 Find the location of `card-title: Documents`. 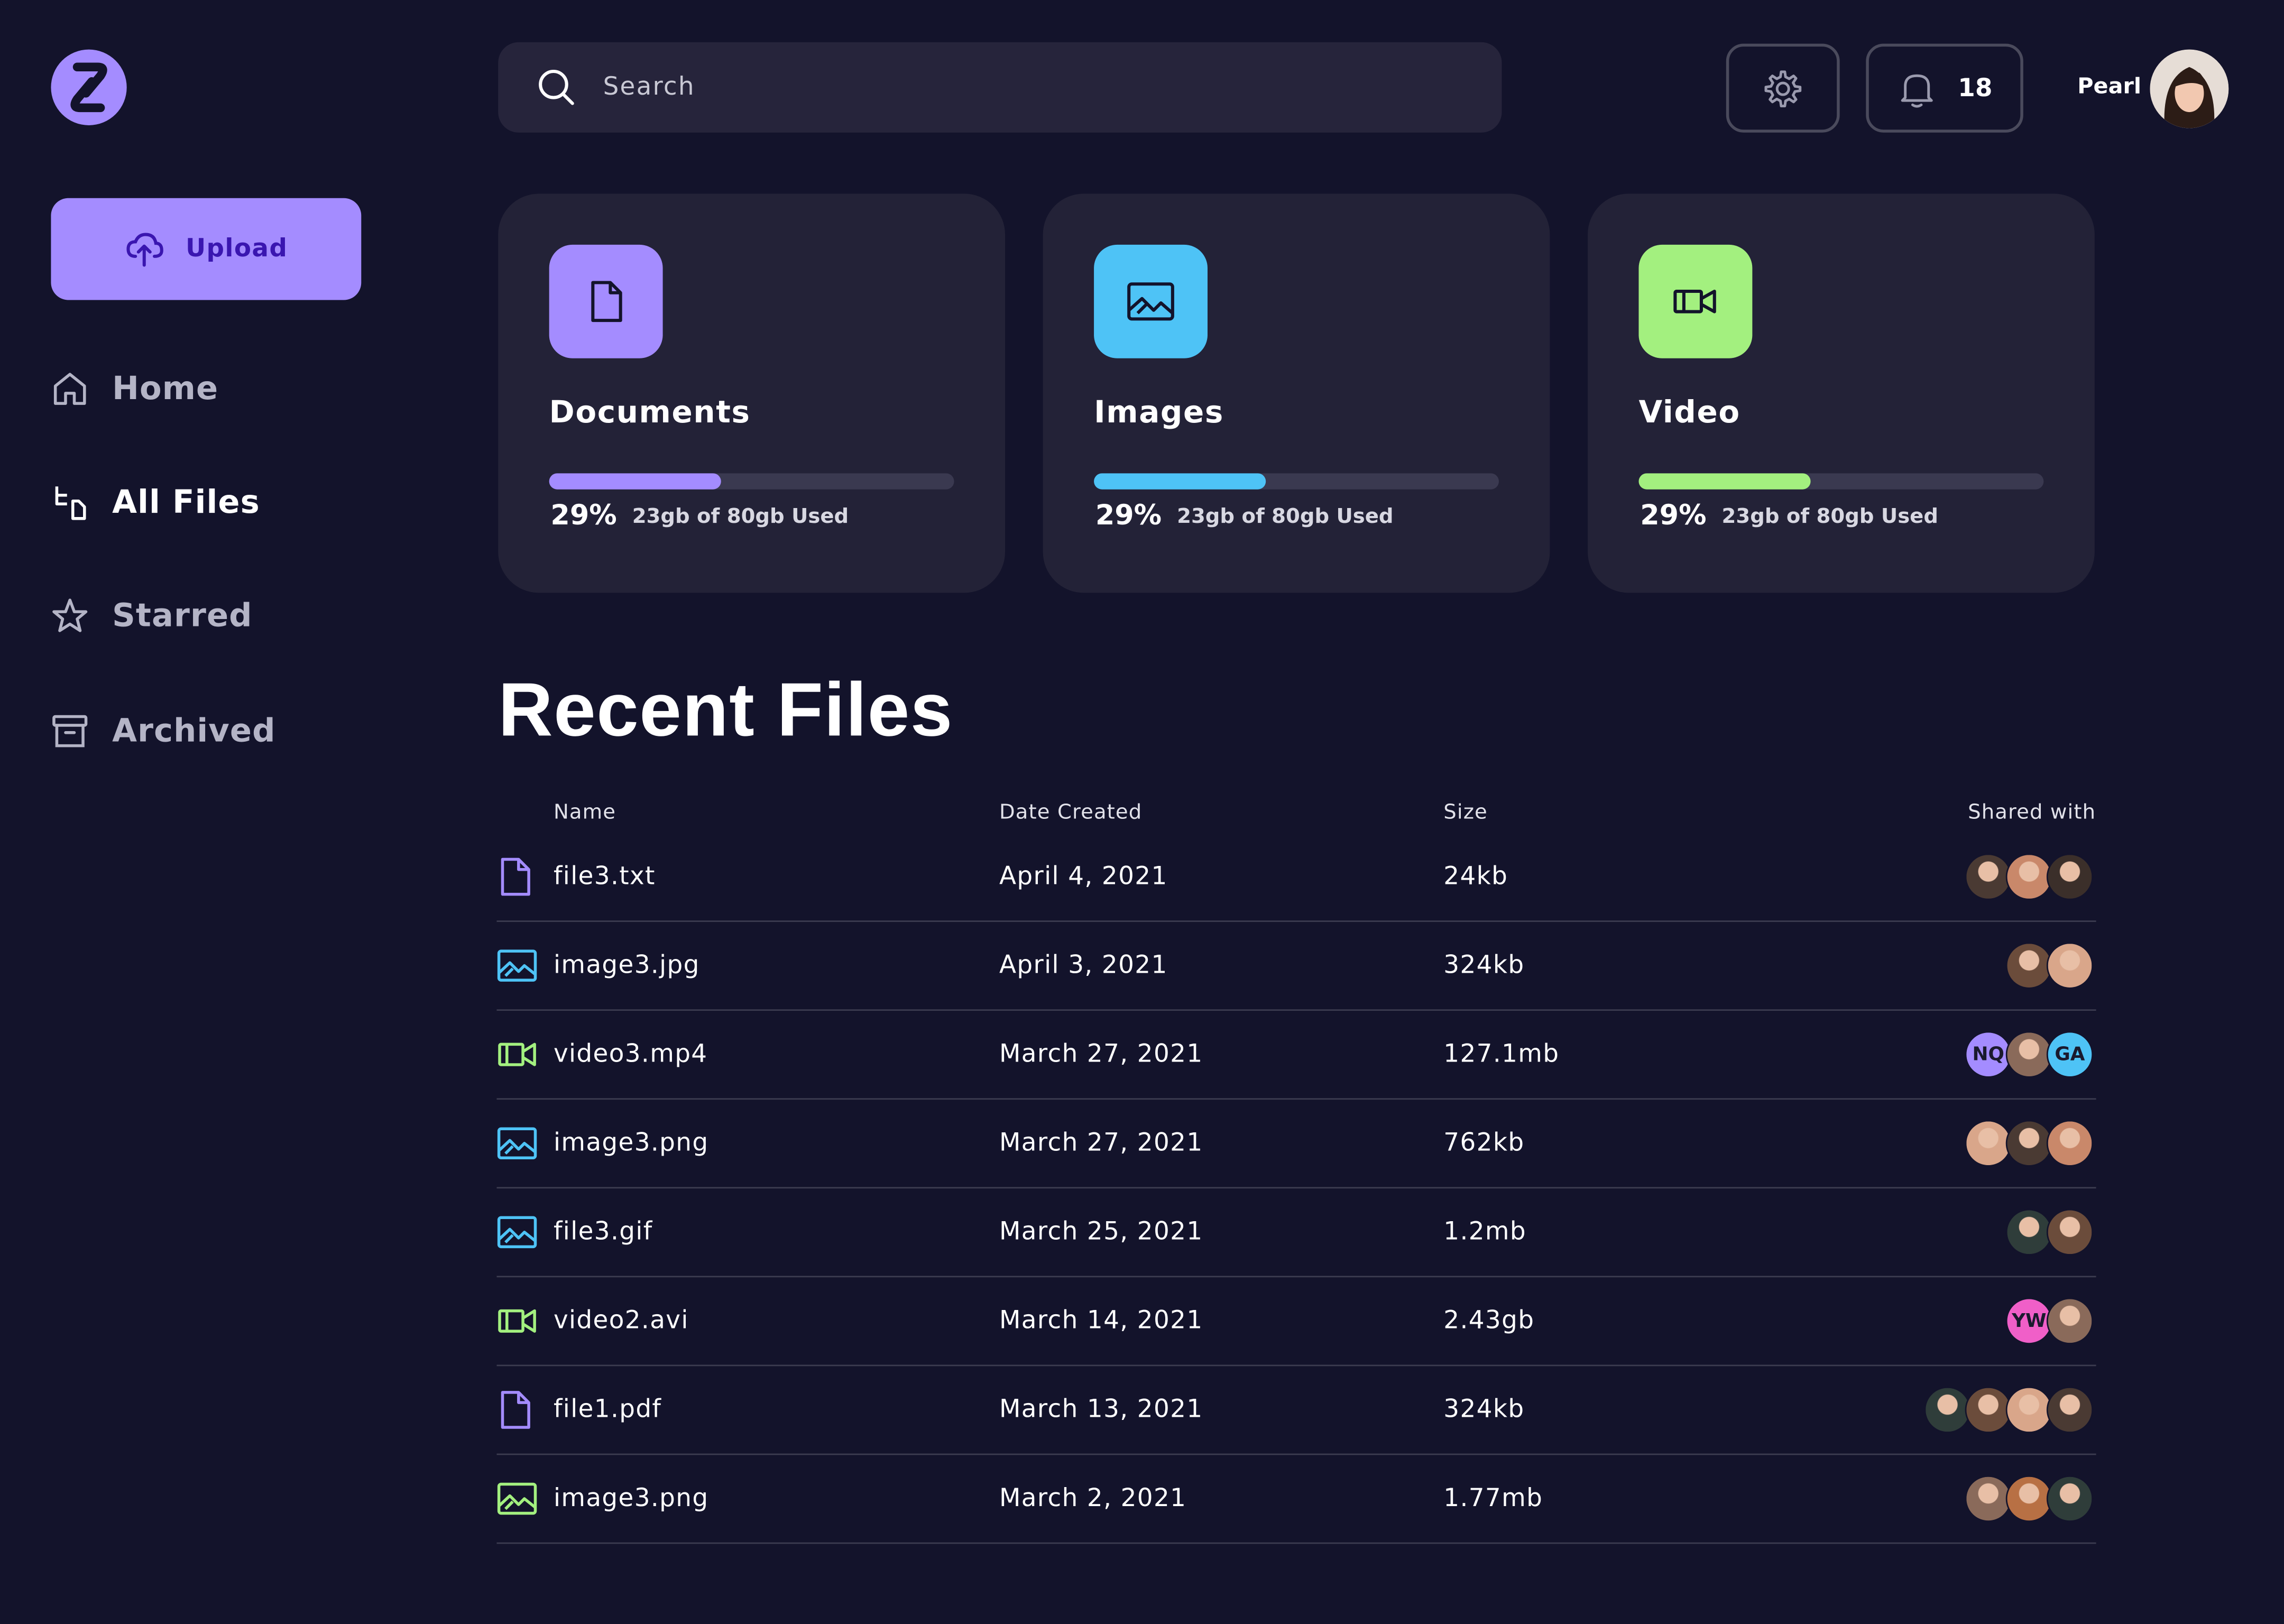

card-title: Documents is located at coordinates (650, 412).